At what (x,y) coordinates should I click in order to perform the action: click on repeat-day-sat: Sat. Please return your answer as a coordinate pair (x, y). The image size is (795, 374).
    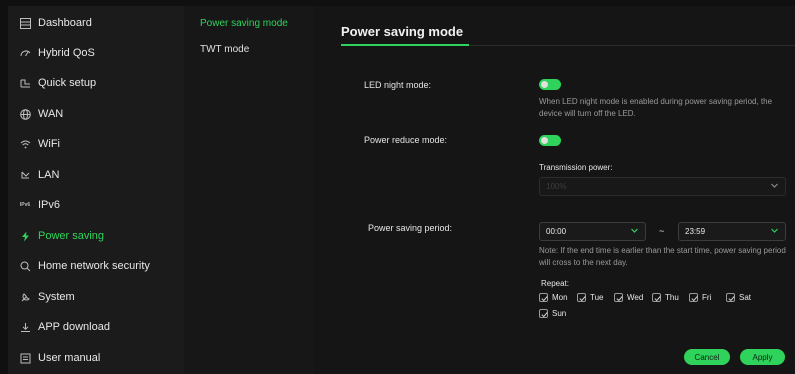
    Looking at the image, I should click on (738, 297).